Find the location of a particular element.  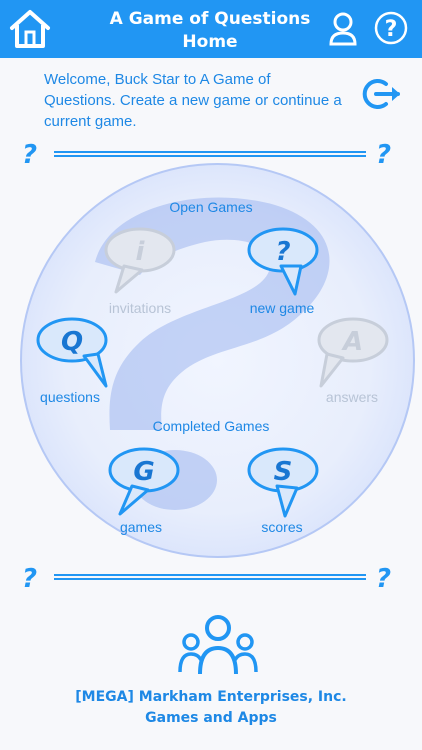

games-icon: G is located at coordinates (144, 482).